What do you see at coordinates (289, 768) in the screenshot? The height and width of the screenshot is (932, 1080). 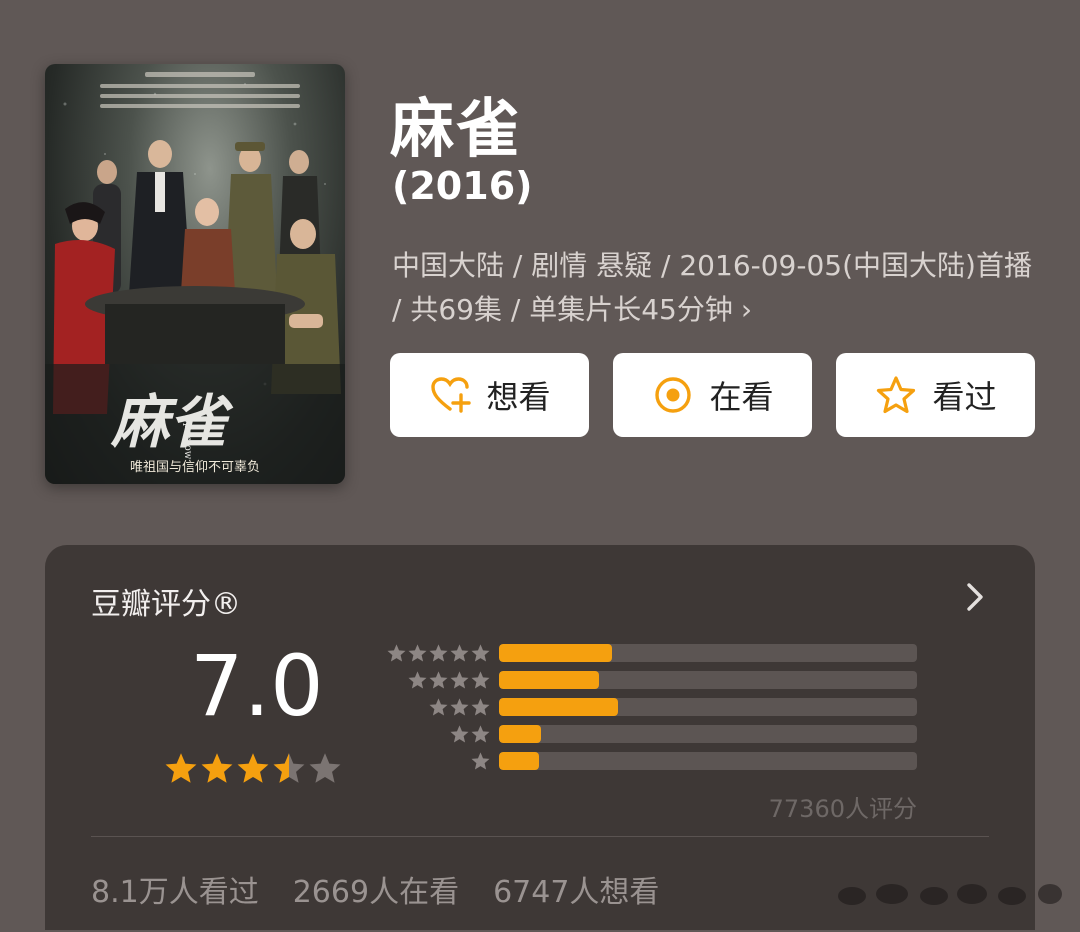 I see `star-half-icon` at bounding box center [289, 768].